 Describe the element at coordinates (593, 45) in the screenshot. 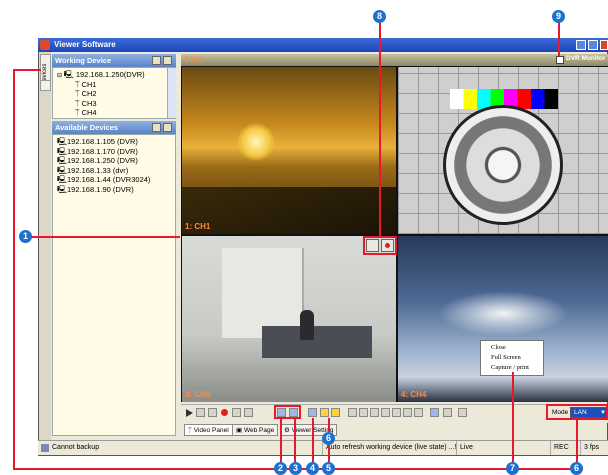

I see `maximize-button` at that location.